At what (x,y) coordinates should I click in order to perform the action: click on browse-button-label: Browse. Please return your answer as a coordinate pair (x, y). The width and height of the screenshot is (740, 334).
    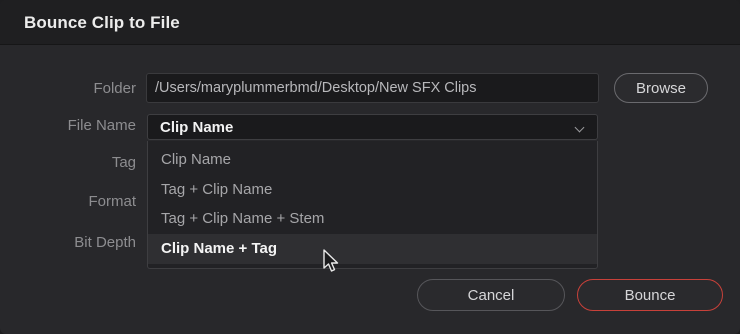
    Looking at the image, I should click on (661, 88).